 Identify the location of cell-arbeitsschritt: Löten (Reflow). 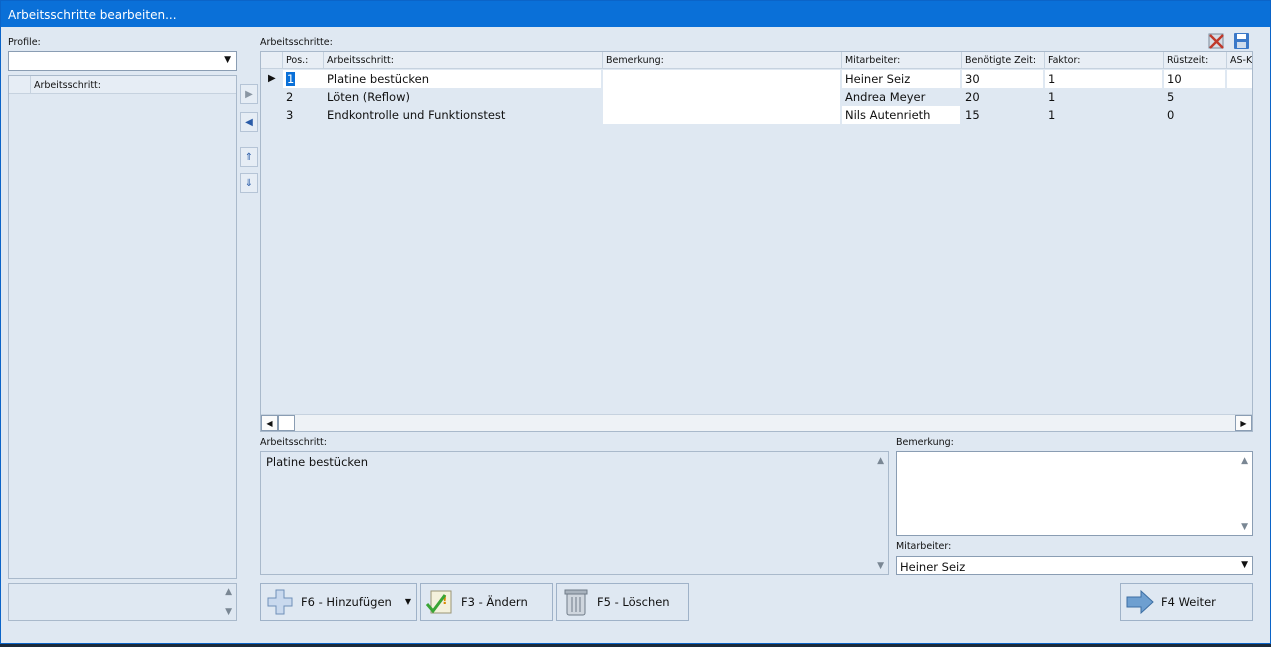
(462, 97).